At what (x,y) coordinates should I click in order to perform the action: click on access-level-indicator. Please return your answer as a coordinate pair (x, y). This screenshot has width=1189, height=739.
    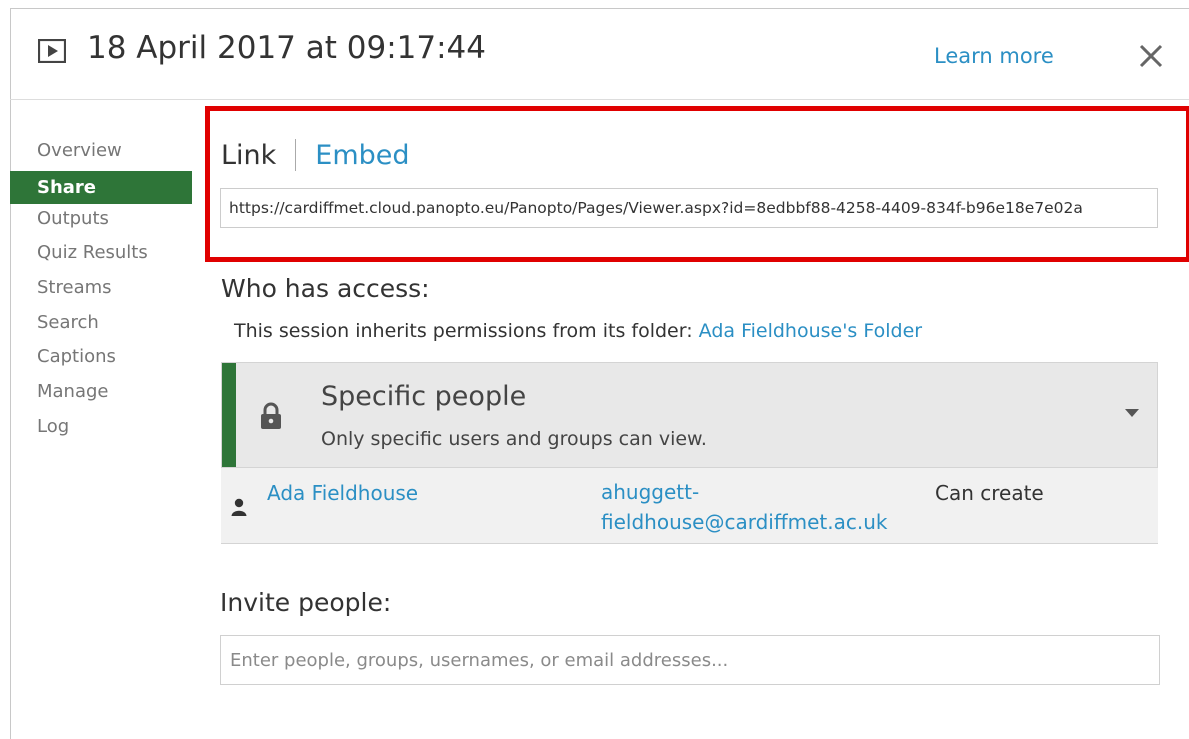
    Looking at the image, I should click on (229, 415).